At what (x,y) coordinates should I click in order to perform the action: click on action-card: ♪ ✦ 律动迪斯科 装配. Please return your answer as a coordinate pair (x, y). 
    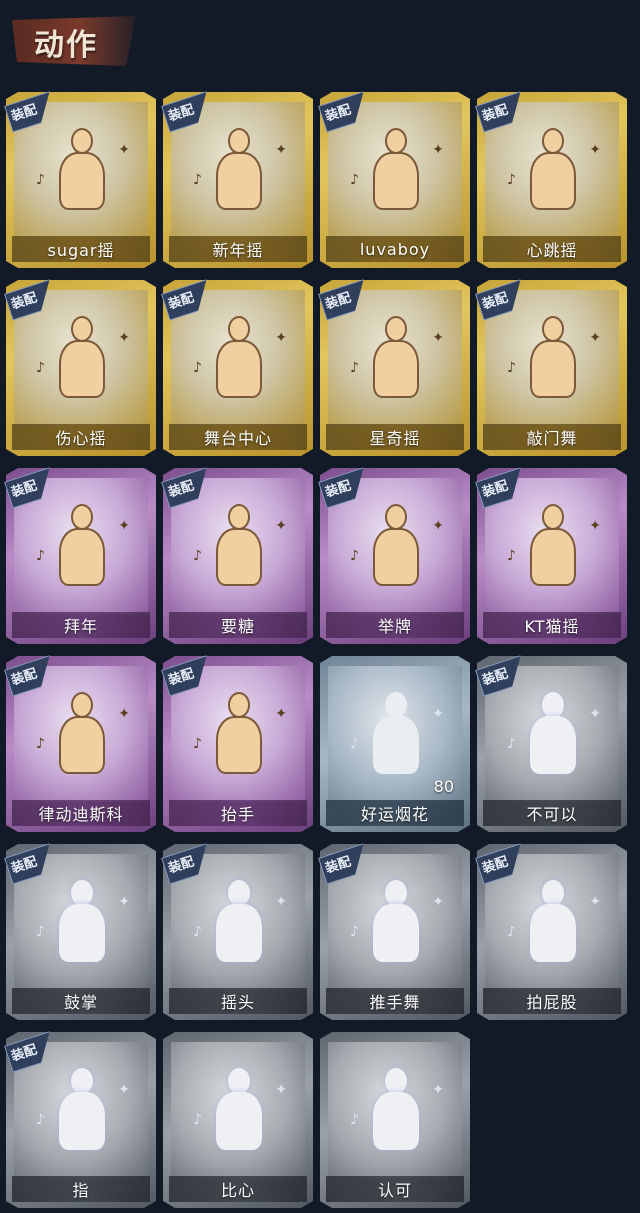
    Looking at the image, I should click on (81, 744).